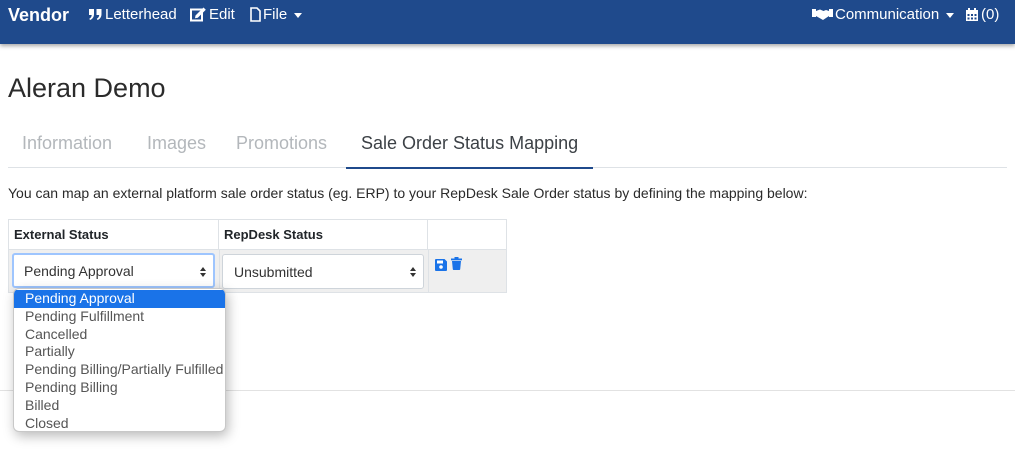  Describe the element at coordinates (119, 299) in the screenshot. I see `dropdown-option: Pending Approval` at that location.